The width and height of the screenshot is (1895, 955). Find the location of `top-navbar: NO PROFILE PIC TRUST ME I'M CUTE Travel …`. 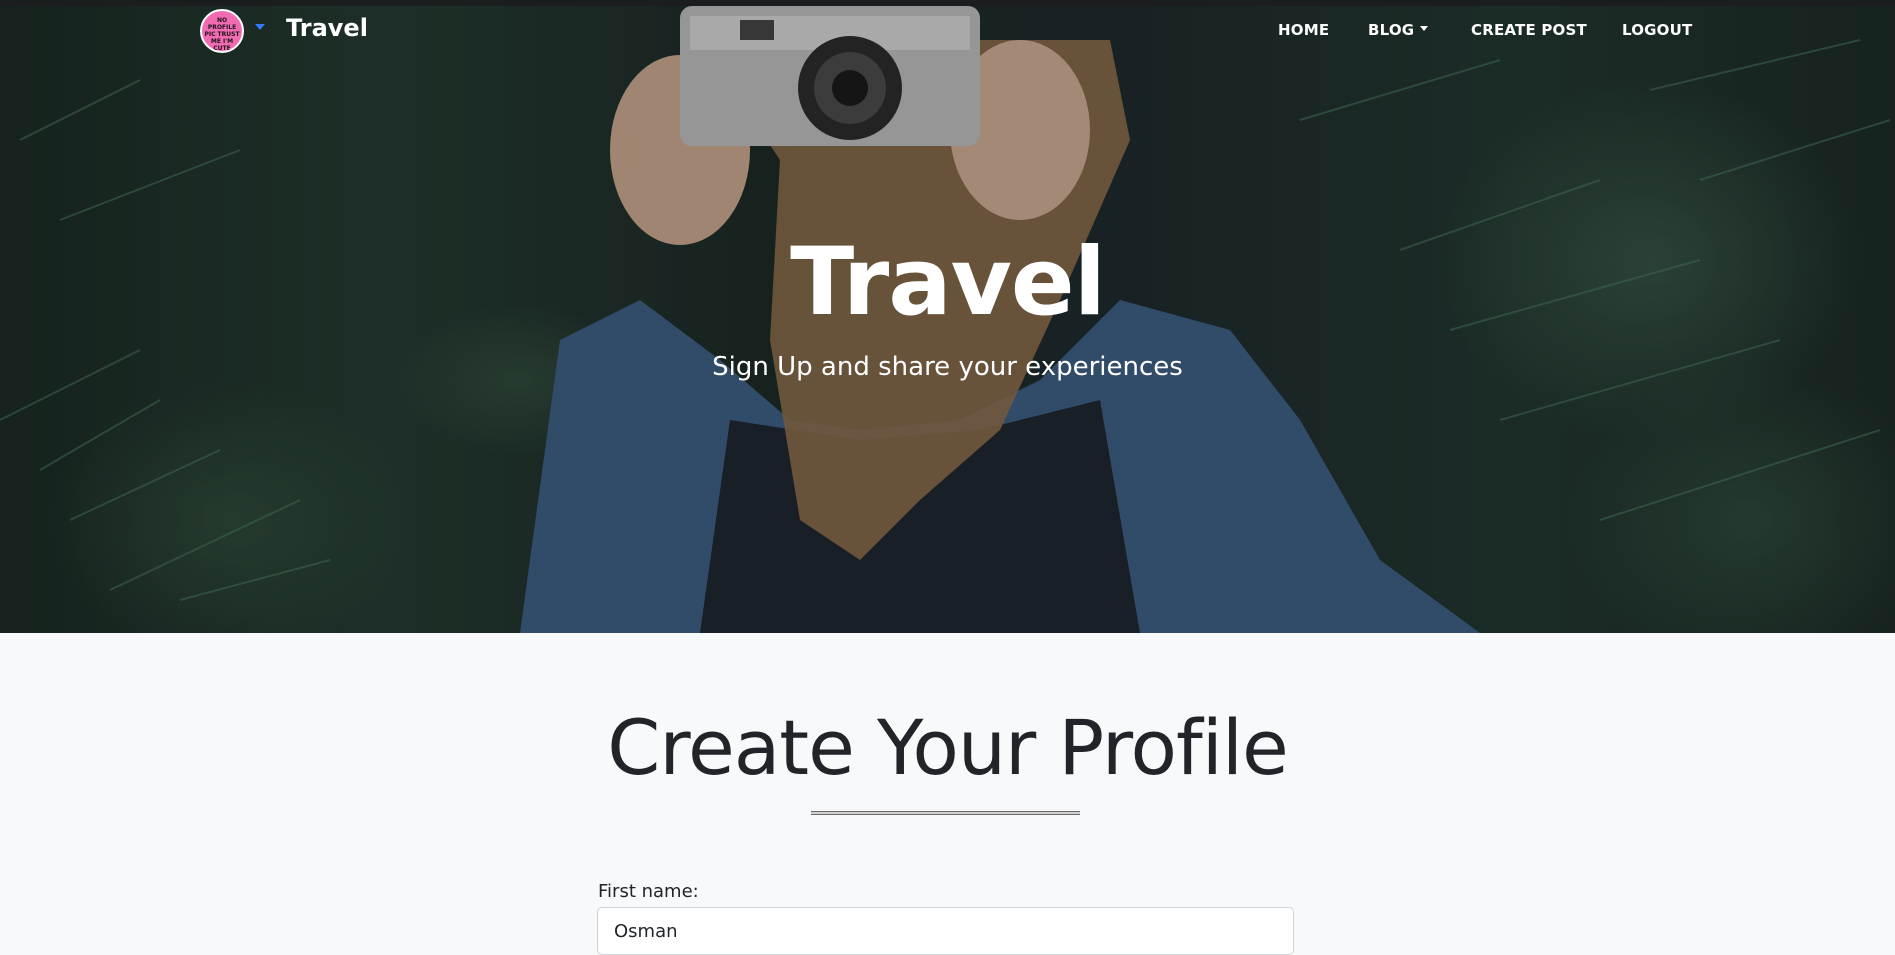

top-navbar: NO PROFILE PIC TRUST ME I'M CUTE Travel … is located at coordinates (947, 31).